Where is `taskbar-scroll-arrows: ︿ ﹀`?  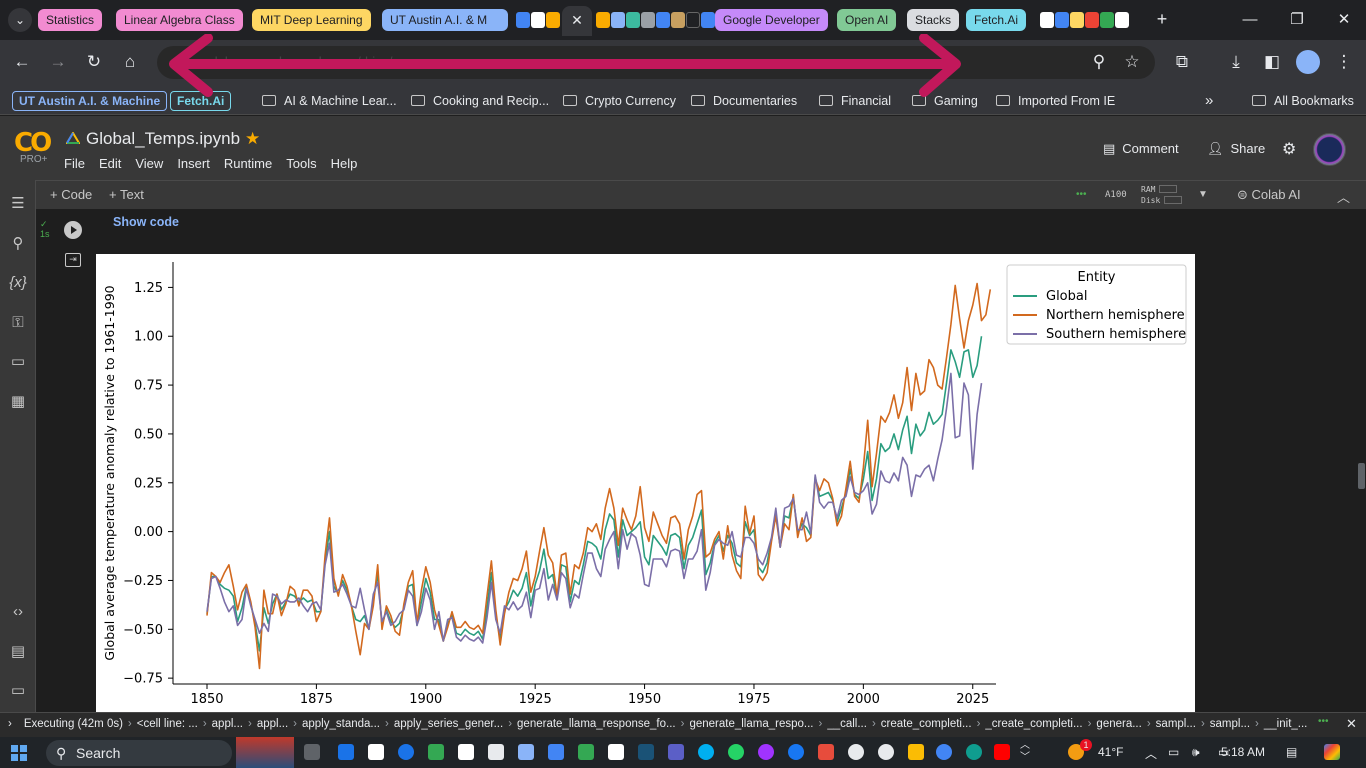
taskbar-scroll-arrows: ︿ ﹀ is located at coordinates (1025, 752).